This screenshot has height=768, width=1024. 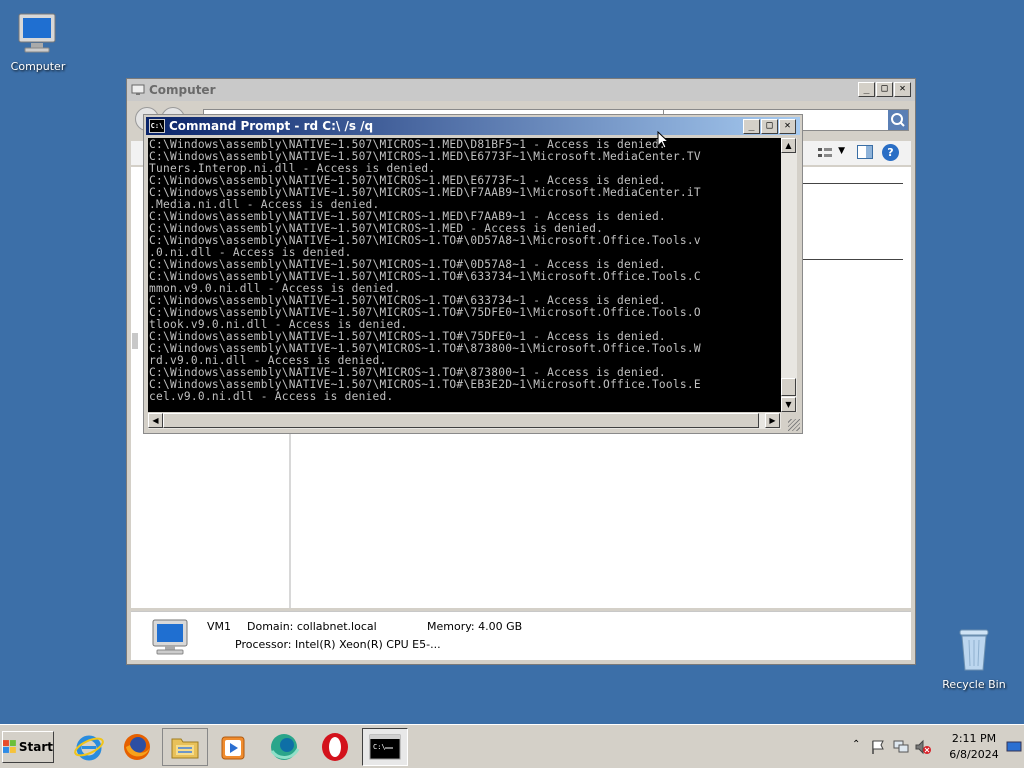 I want to click on taskbar-app-firefox, so click(x=137, y=747).